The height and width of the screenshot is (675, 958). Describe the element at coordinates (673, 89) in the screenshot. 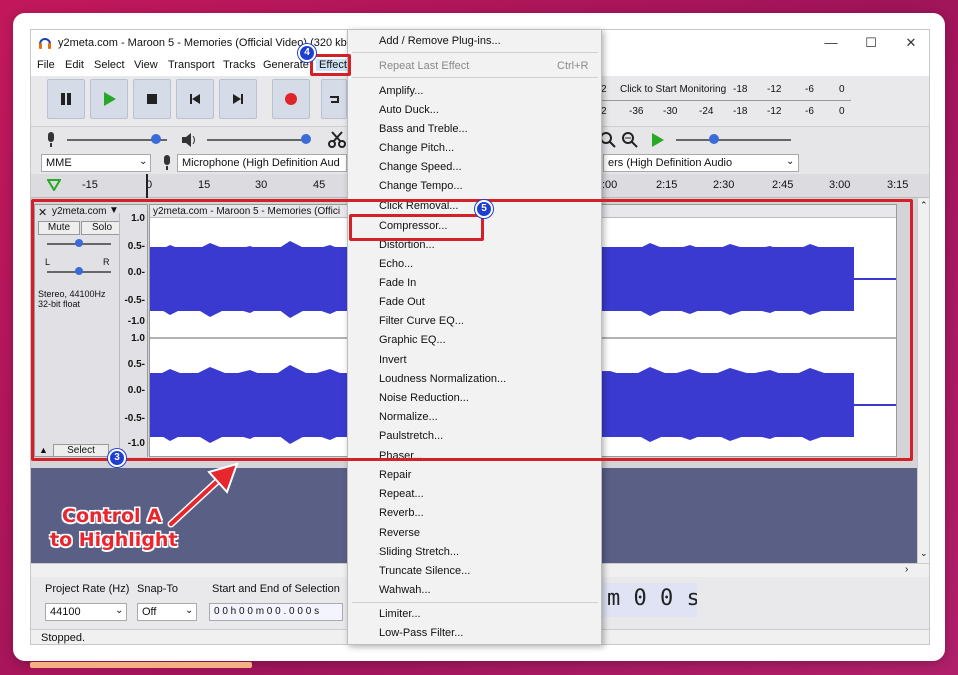

I see `monitoring-label: Click to Start Monitoring` at that location.